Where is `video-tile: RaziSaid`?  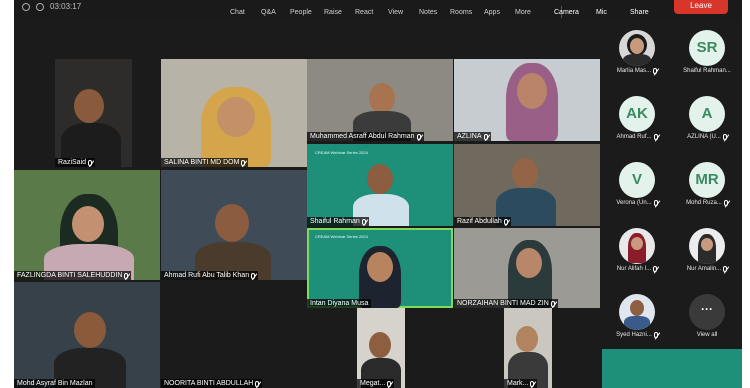
video-tile: RaziSaid is located at coordinates (93, 113).